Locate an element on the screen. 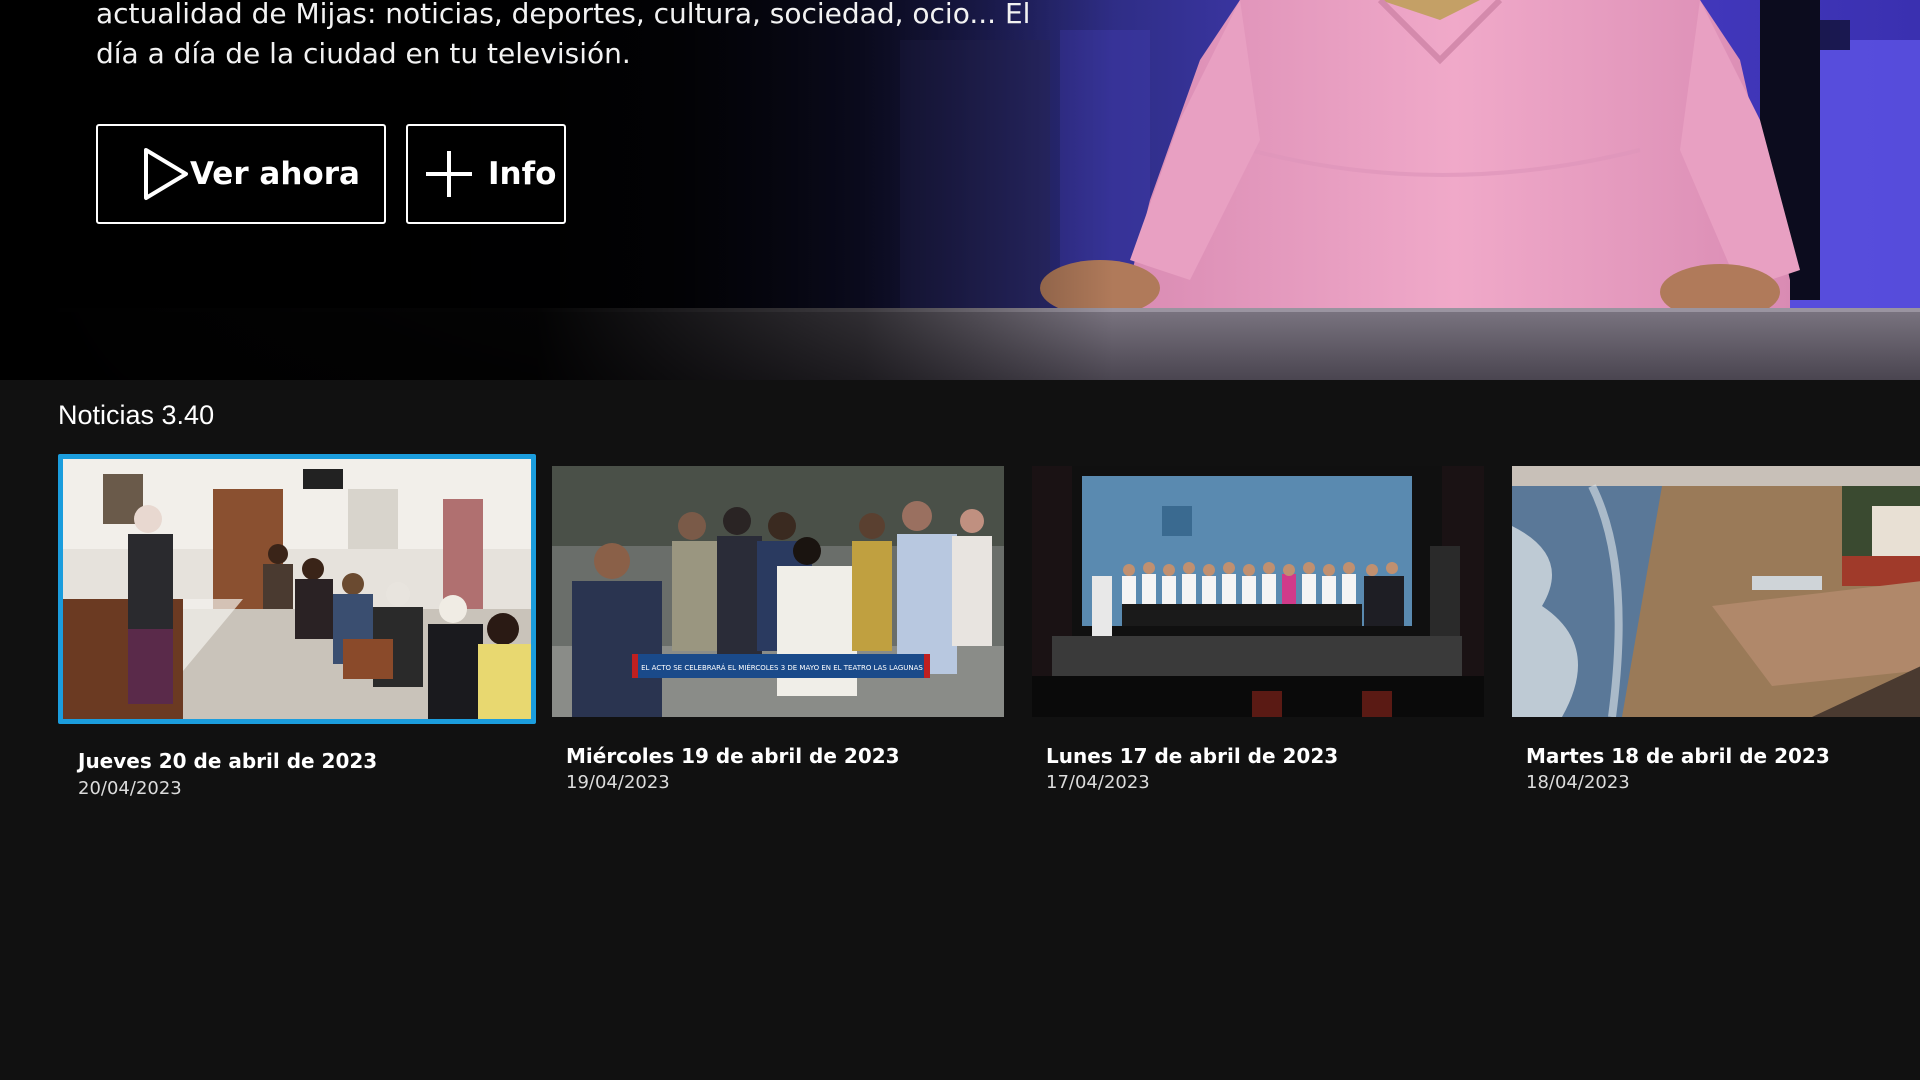 The width and height of the screenshot is (1920, 1080). hero-actions: Ver ahora Info is located at coordinates (331, 174).